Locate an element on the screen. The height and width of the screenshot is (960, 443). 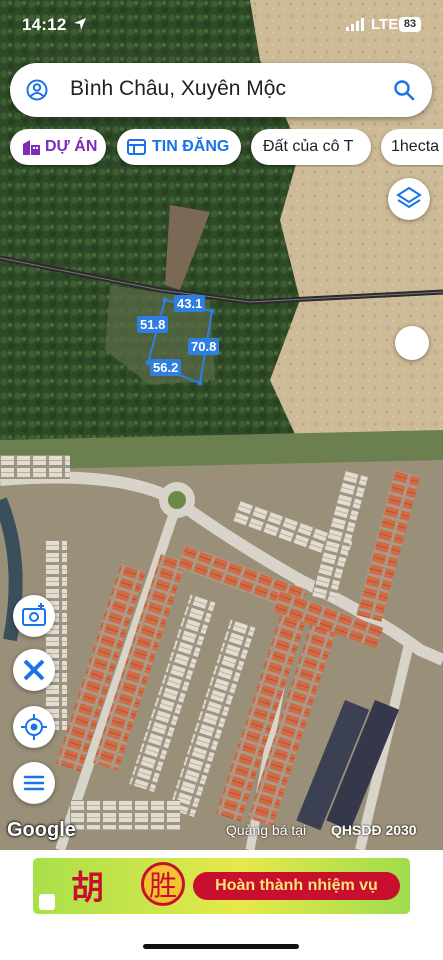
search-bar: Bình Châu, Xuyên Mộc is located at coordinates (221, 90).